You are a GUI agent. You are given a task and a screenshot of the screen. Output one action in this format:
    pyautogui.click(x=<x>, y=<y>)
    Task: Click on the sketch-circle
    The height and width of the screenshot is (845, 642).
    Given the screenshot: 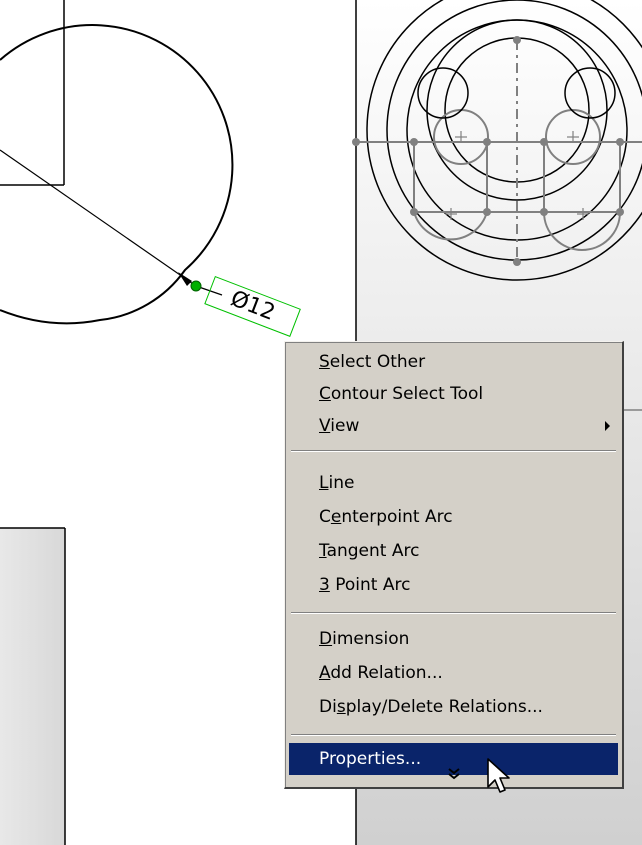 What is the action you would take?
    pyautogui.click(x=117, y=162)
    